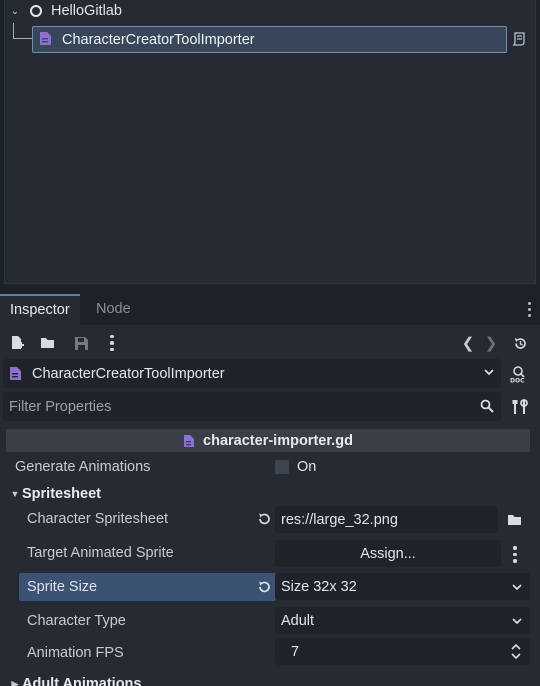 This screenshot has height=686, width=540. What do you see at coordinates (15, 682) in the screenshot?
I see `chevron-right-icon: ▶` at bounding box center [15, 682].